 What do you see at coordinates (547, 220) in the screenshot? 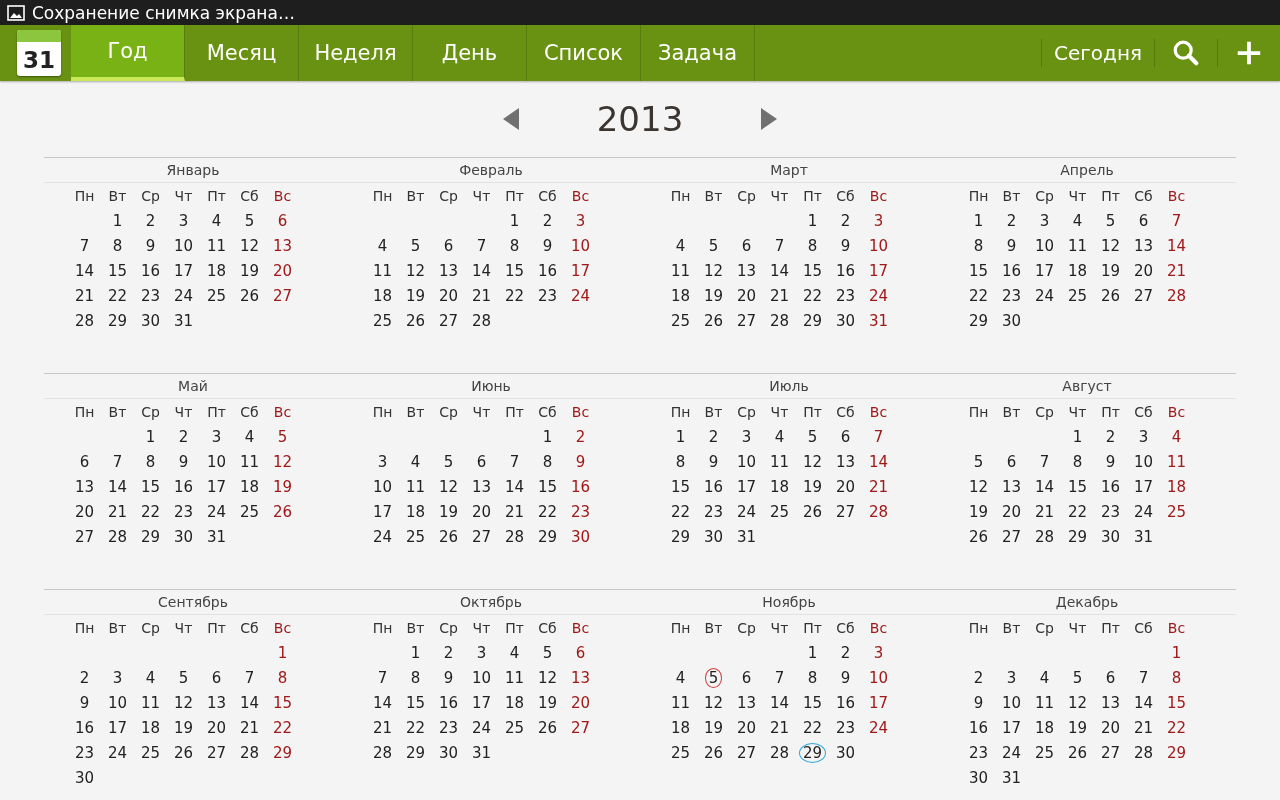
I see `day-number: 2` at bounding box center [547, 220].